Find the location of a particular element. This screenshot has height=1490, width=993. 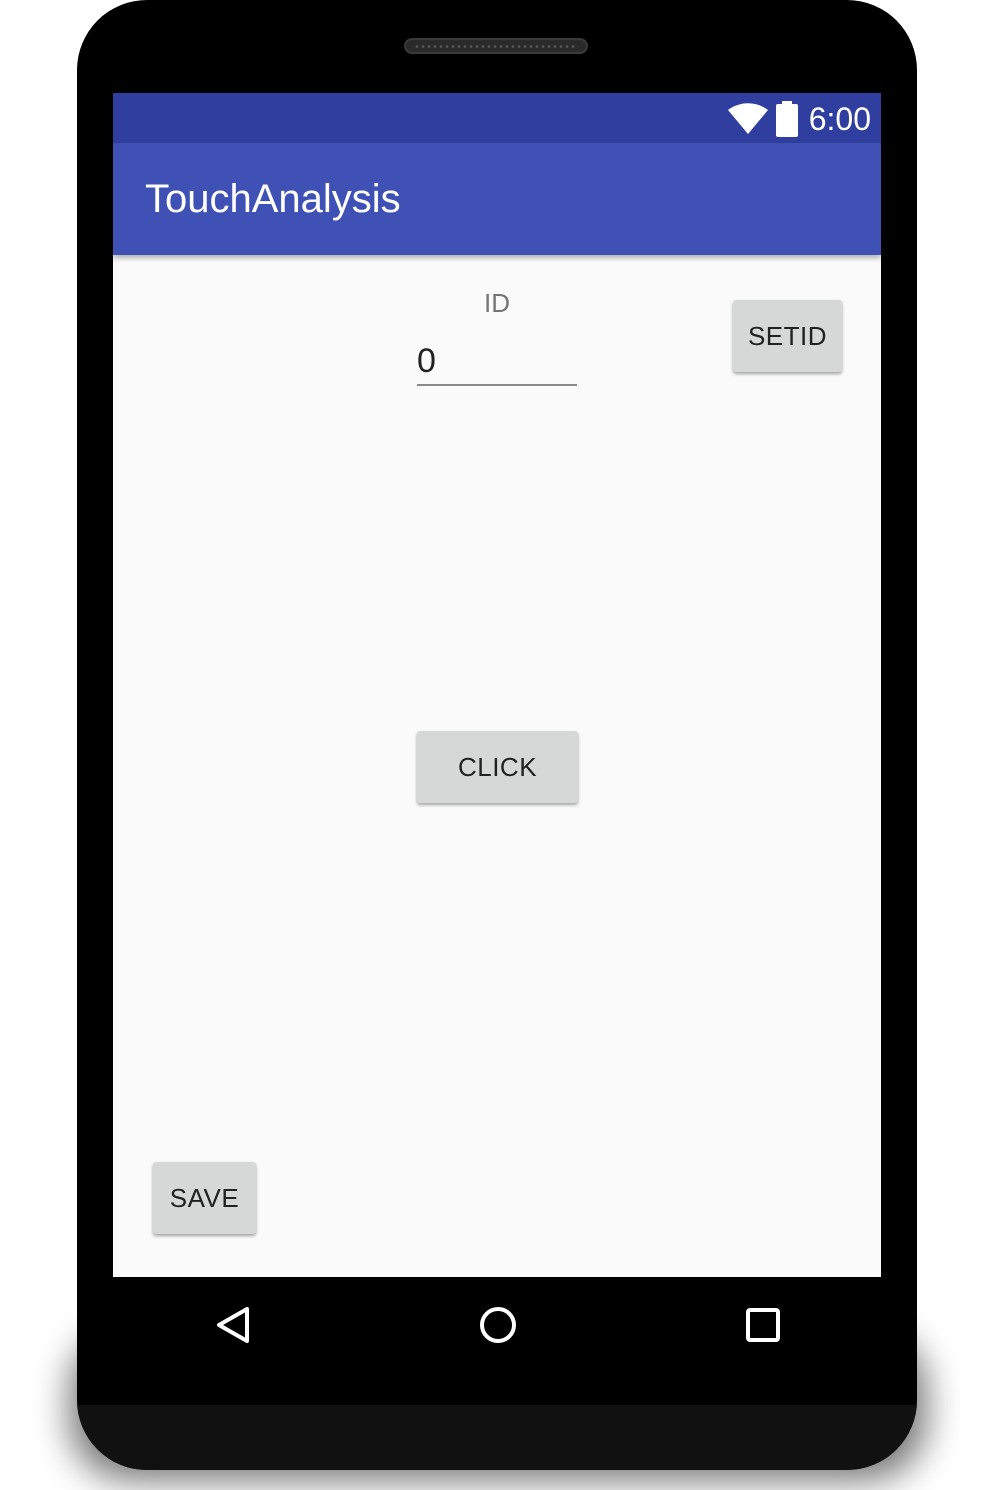

save-button: SAVE is located at coordinates (204, 1198).